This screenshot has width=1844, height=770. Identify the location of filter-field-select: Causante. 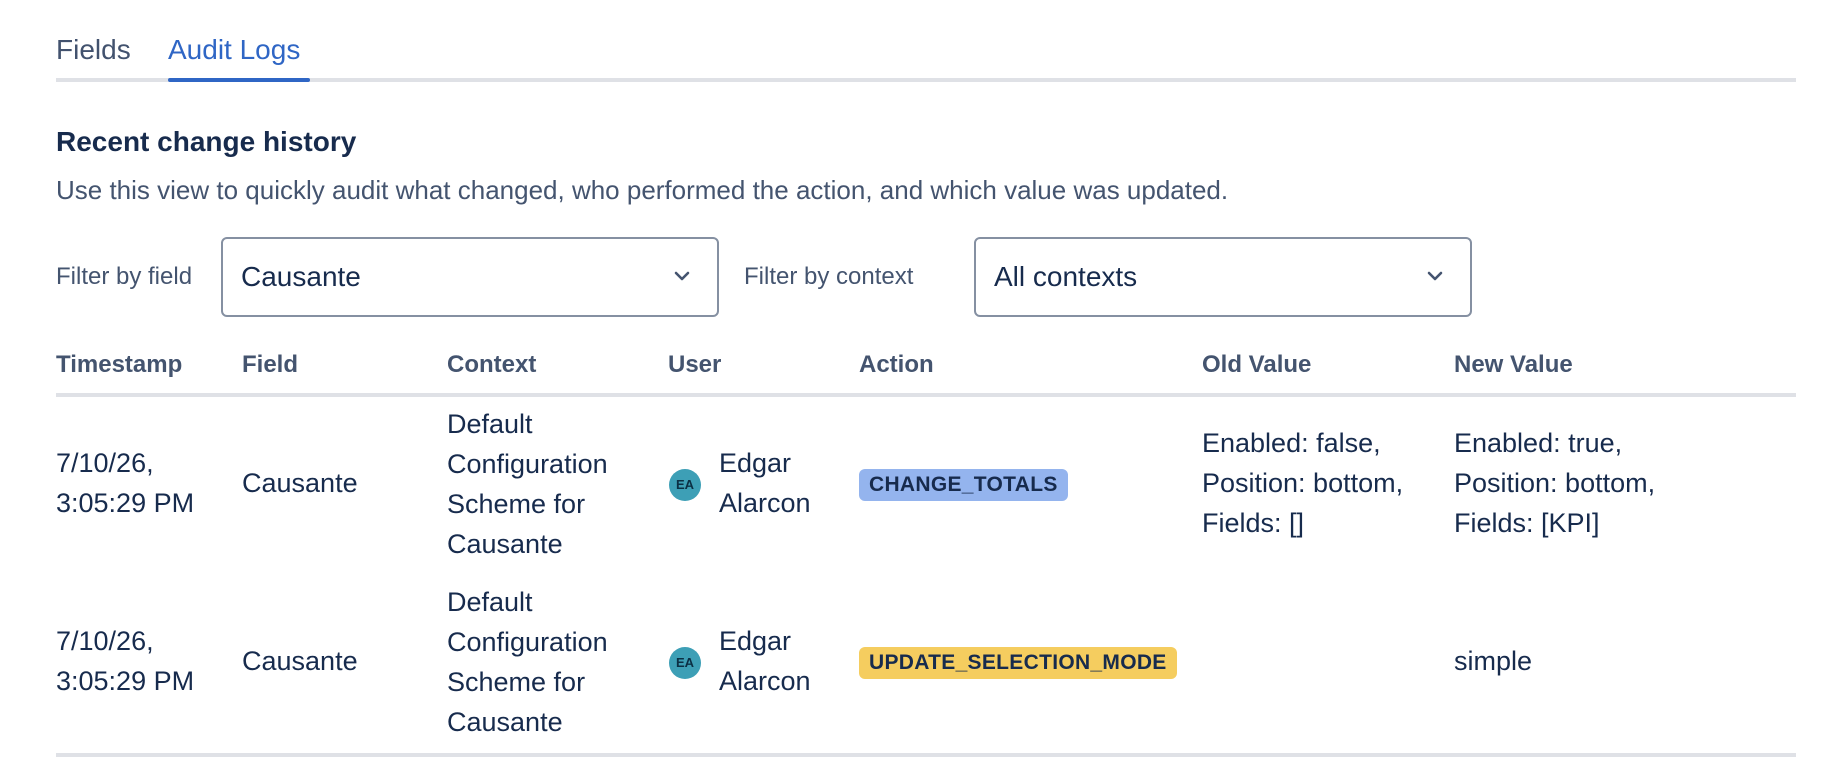
(470, 277).